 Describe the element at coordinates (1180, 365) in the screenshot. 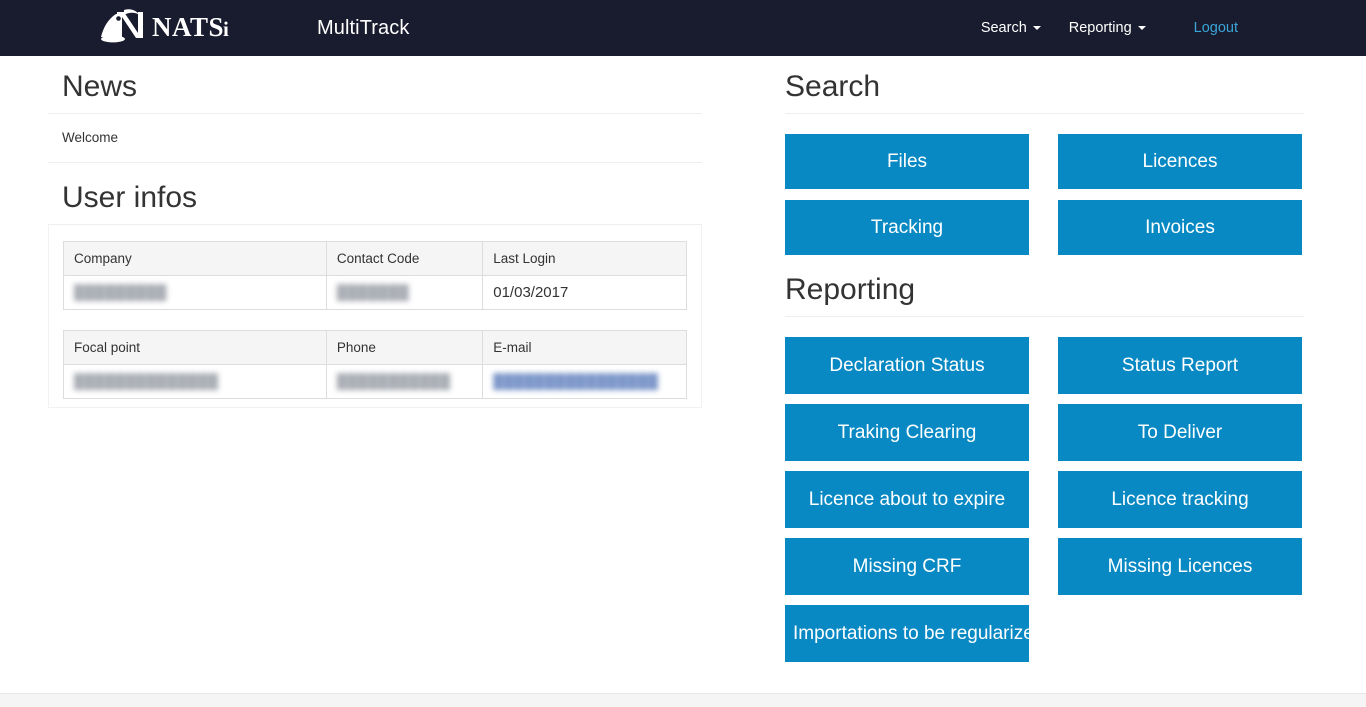

I see `report-status-report-button: Status Report` at that location.